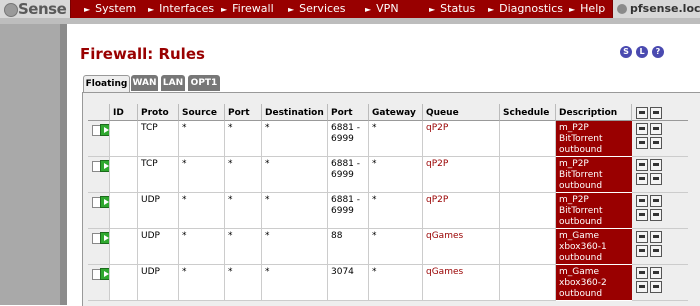  Describe the element at coordinates (626, 52) in the screenshot. I see `status-icon: S` at that location.